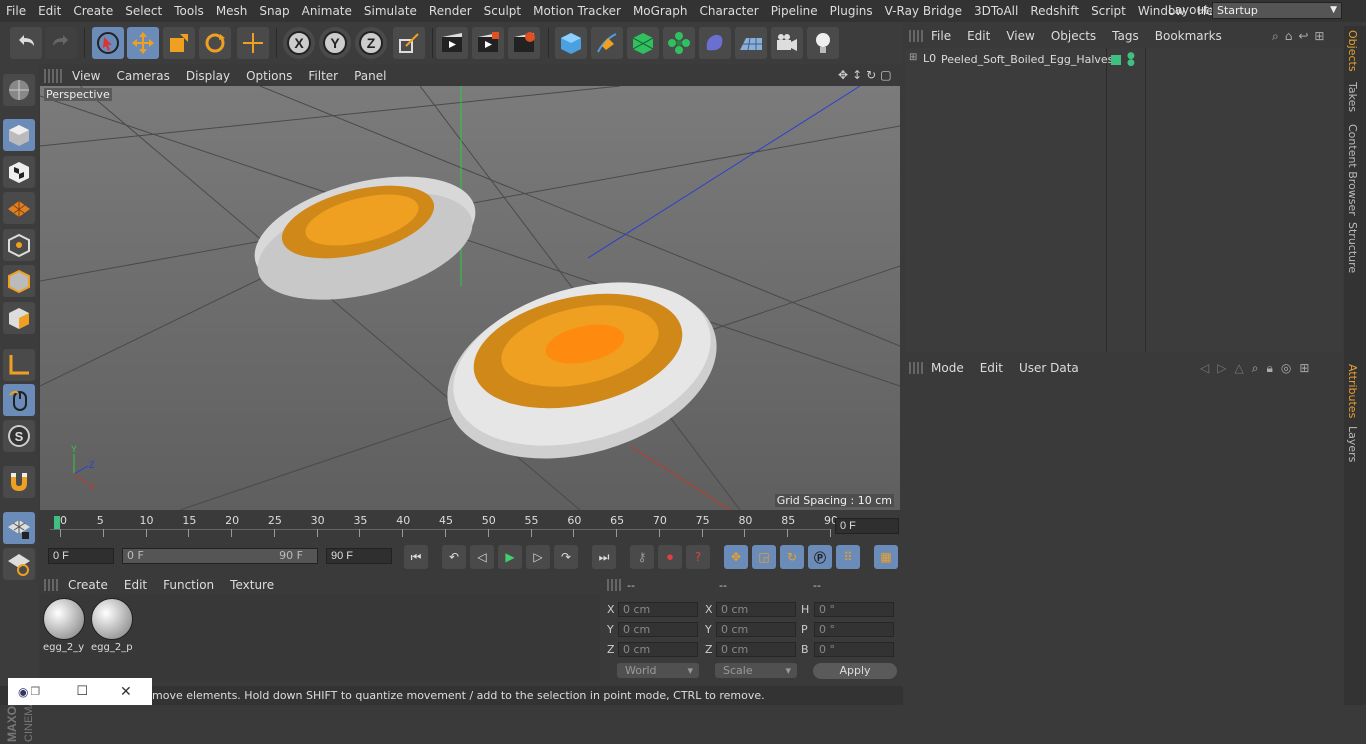  What do you see at coordinates (643, 43) in the screenshot?
I see `subdivision-button` at bounding box center [643, 43].